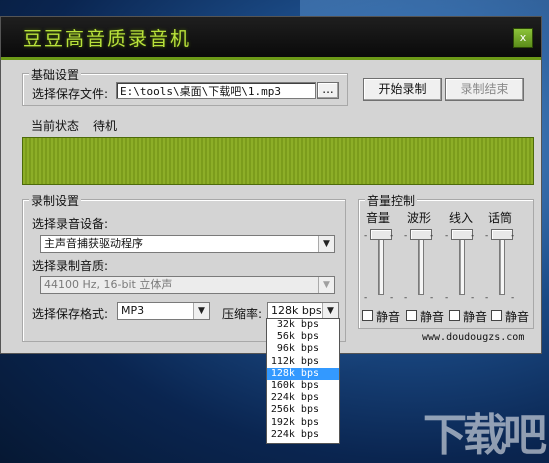  I want to click on channel-label-mic: 话筒, so click(500, 218).